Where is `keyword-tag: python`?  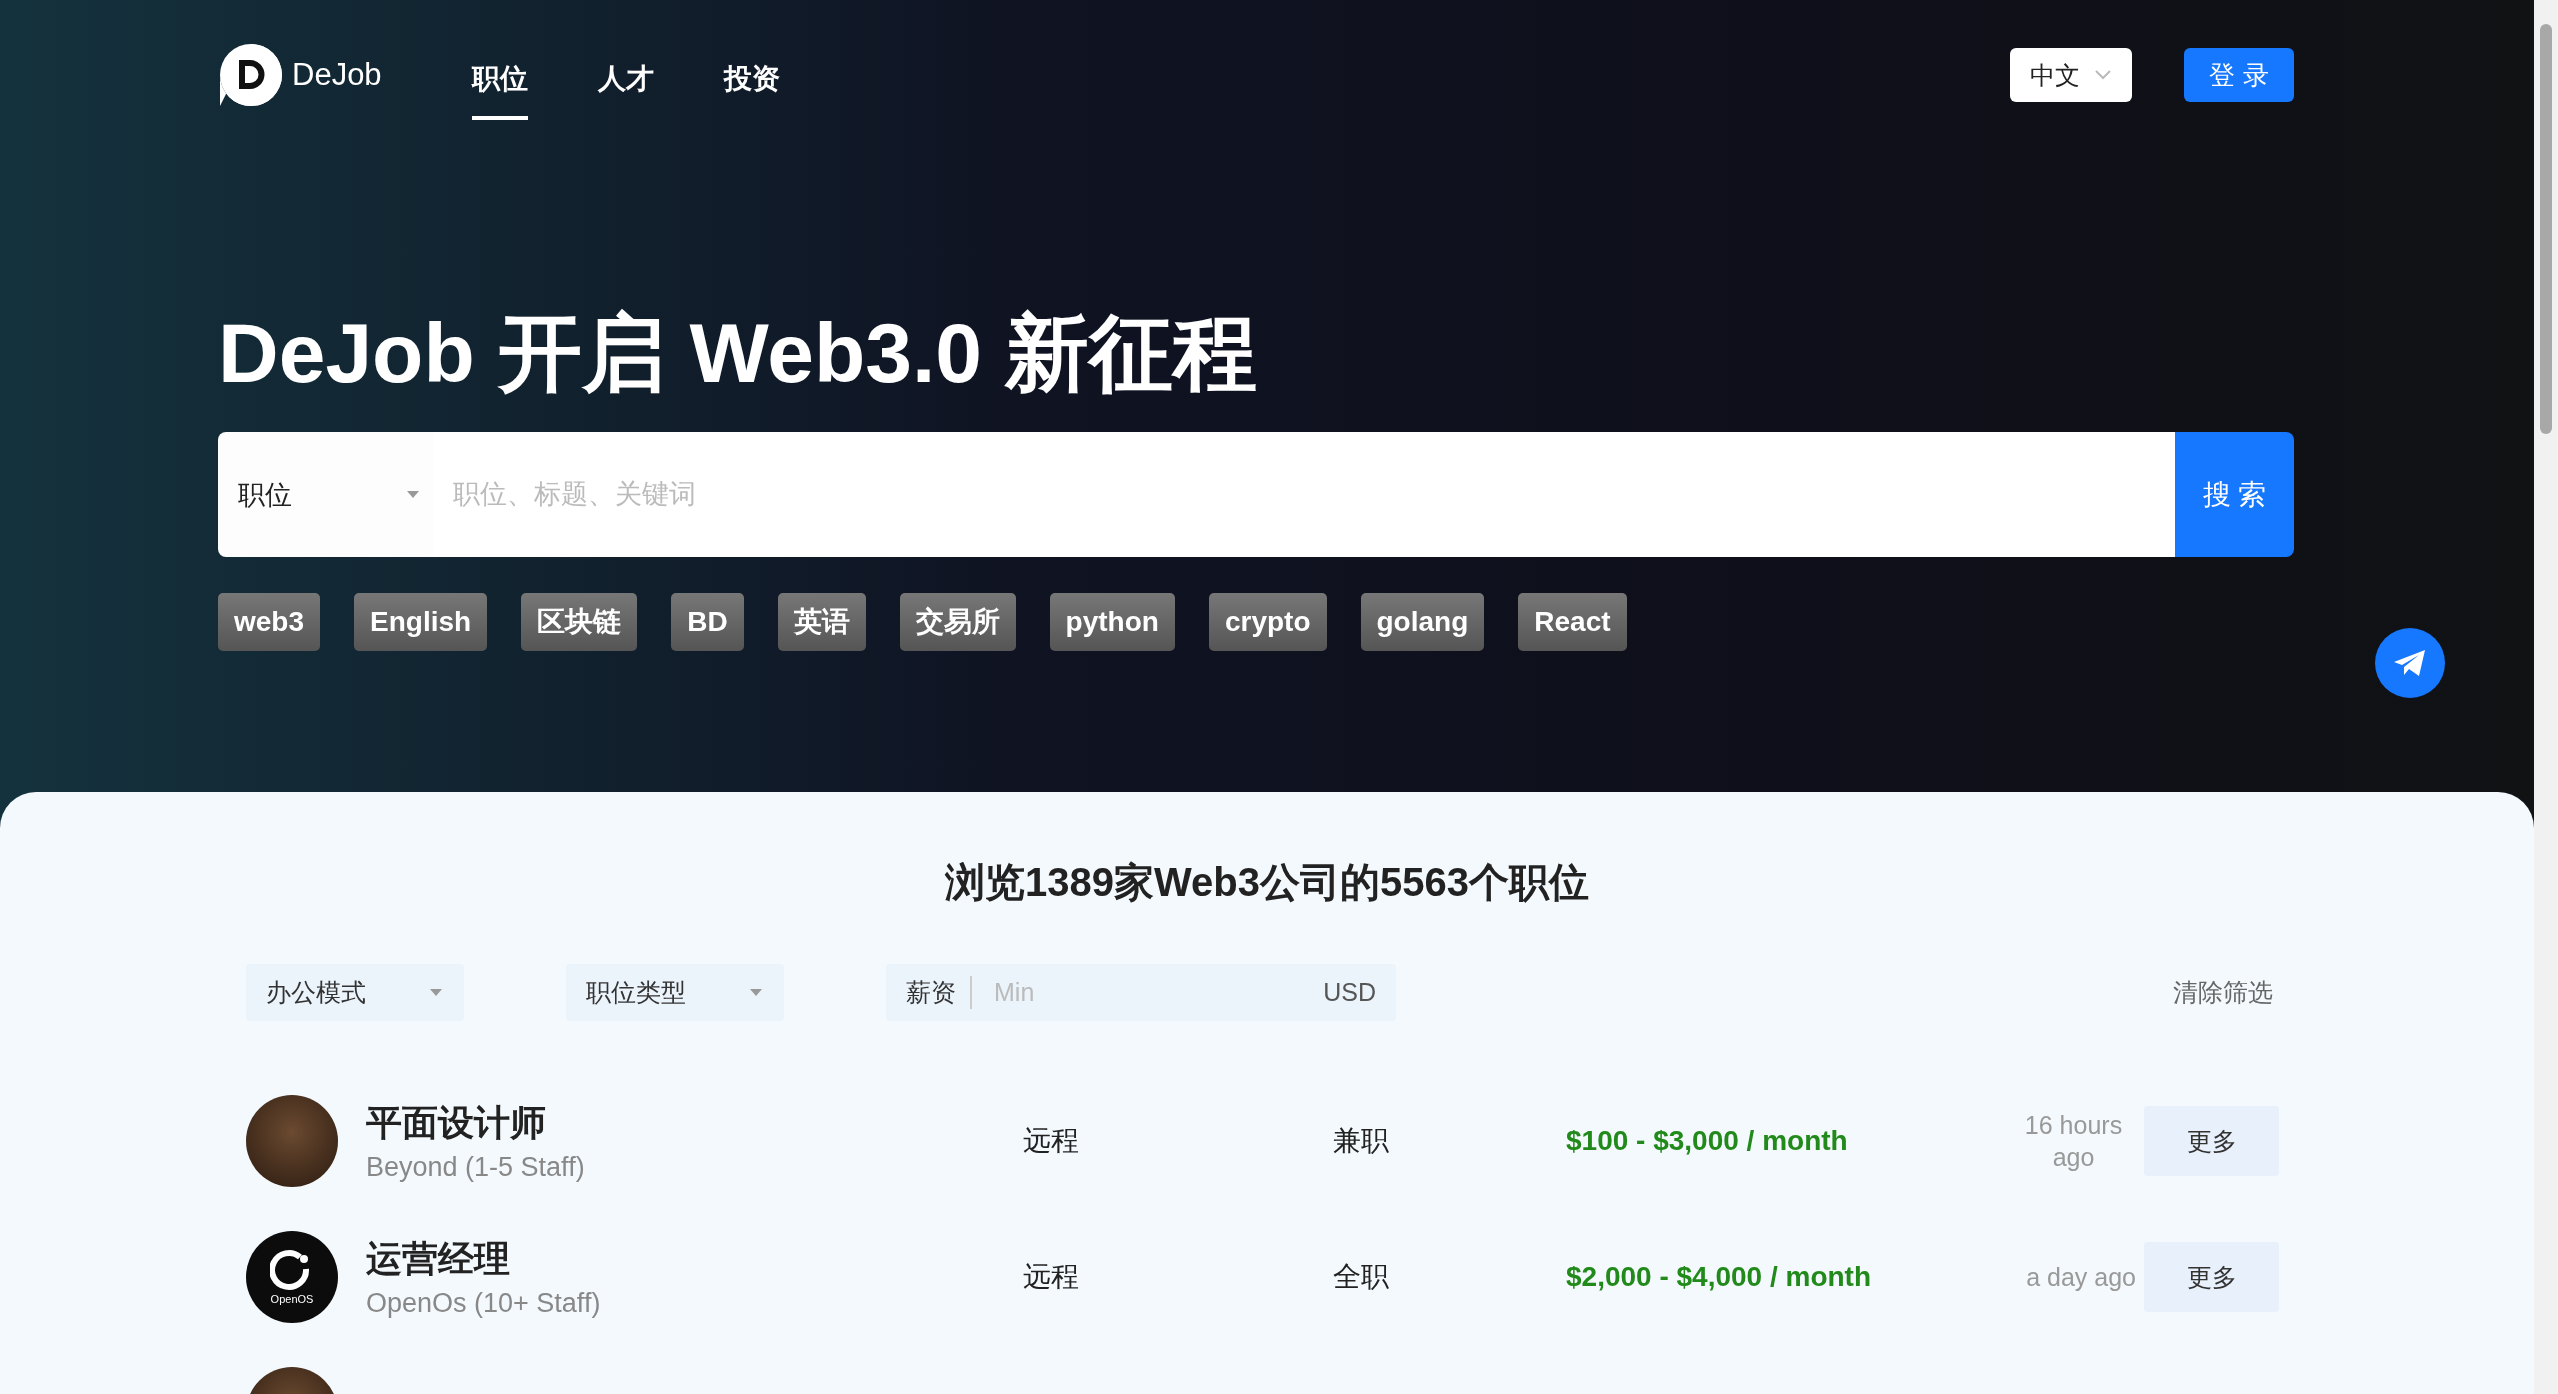
keyword-tag: python is located at coordinates (1112, 622).